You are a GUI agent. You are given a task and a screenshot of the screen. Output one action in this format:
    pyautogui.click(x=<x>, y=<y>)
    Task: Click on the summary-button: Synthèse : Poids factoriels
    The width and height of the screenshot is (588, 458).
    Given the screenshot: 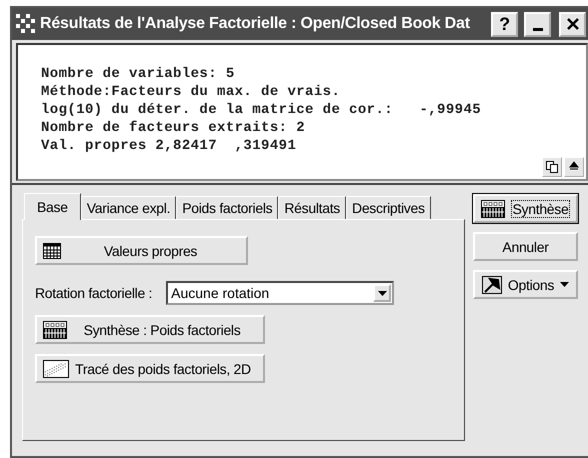 What is the action you would take?
    pyautogui.click(x=150, y=329)
    